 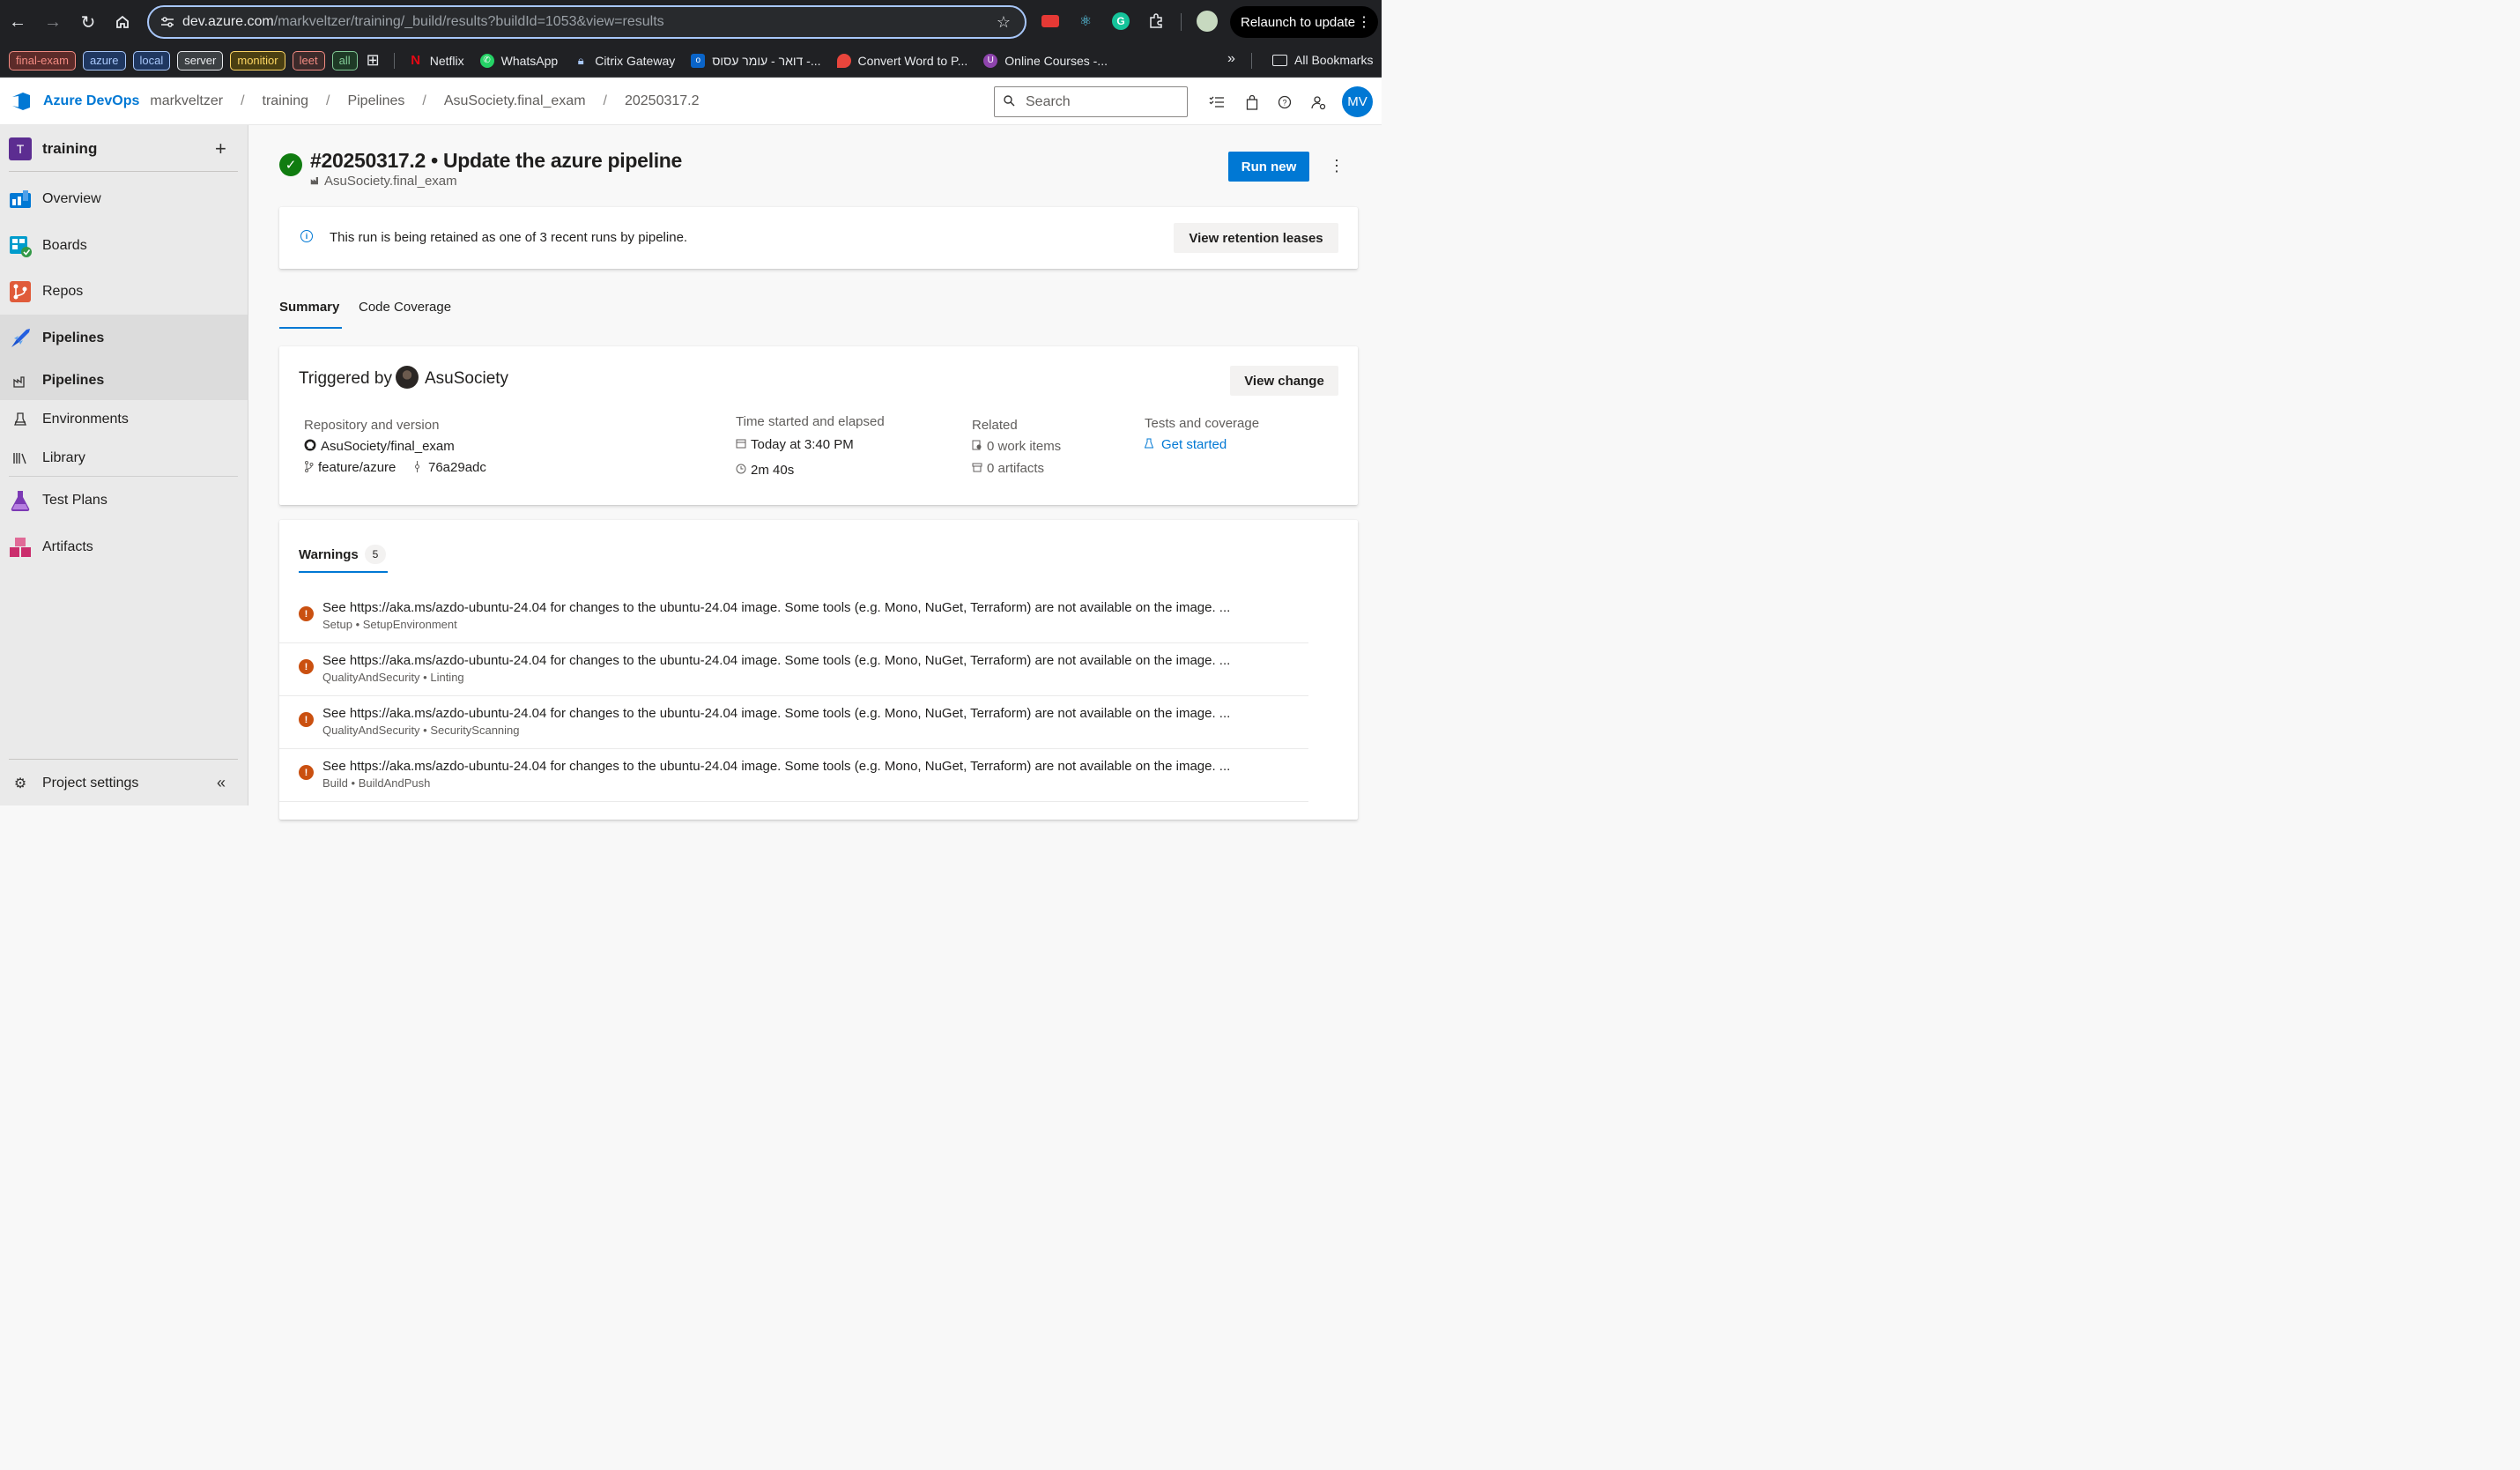 What do you see at coordinates (1268, 167) in the screenshot?
I see `run-new-button: Run new` at bounding box center [1268, 167].